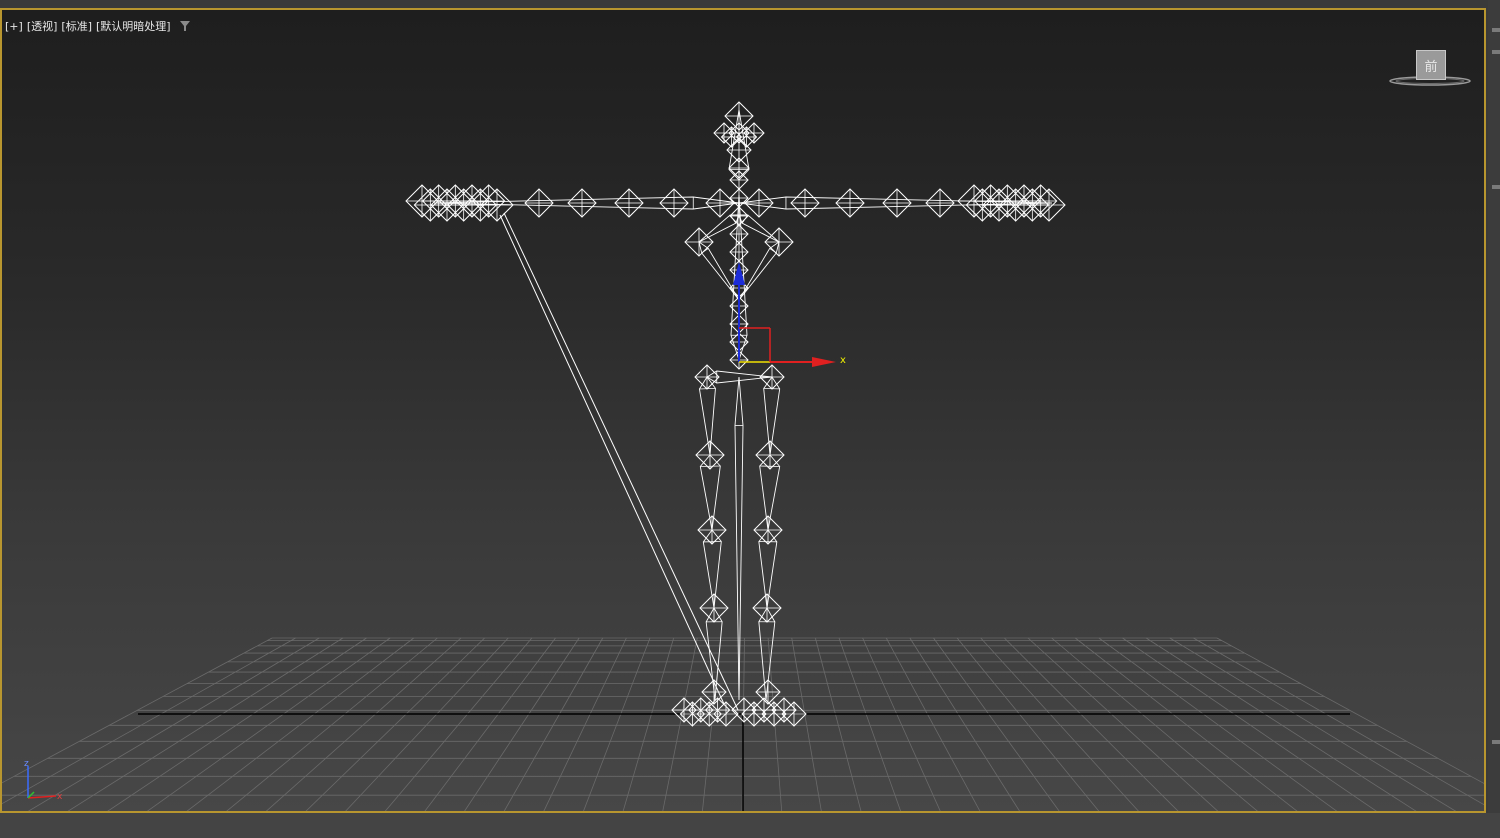  What do you see at coordinates (612, 459) in the screenshot?
I see `link-line` at bounding box center [612, 459].